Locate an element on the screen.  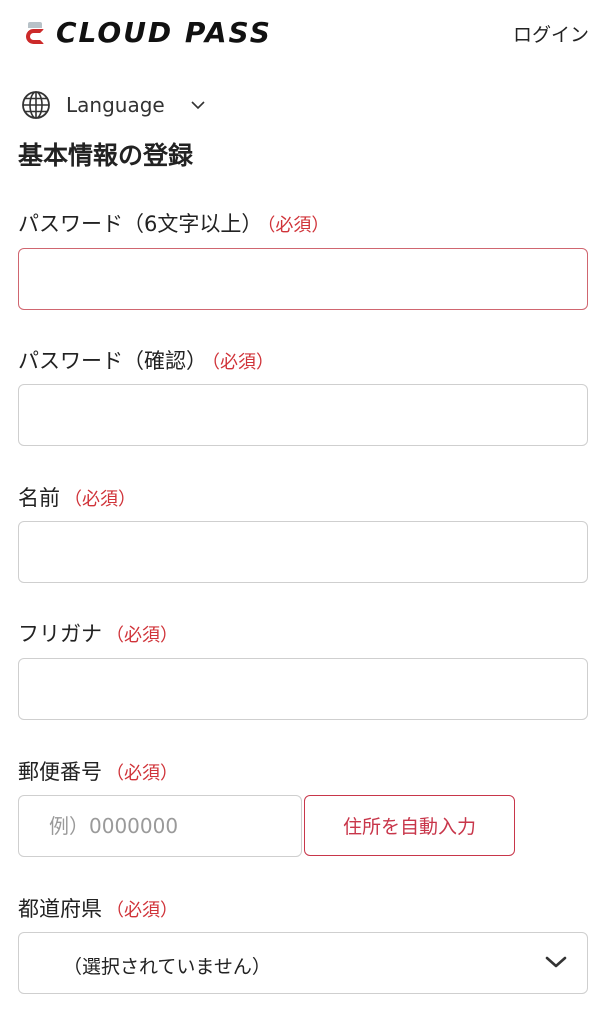
language-selector: Language is located at coordinates (112, 105).